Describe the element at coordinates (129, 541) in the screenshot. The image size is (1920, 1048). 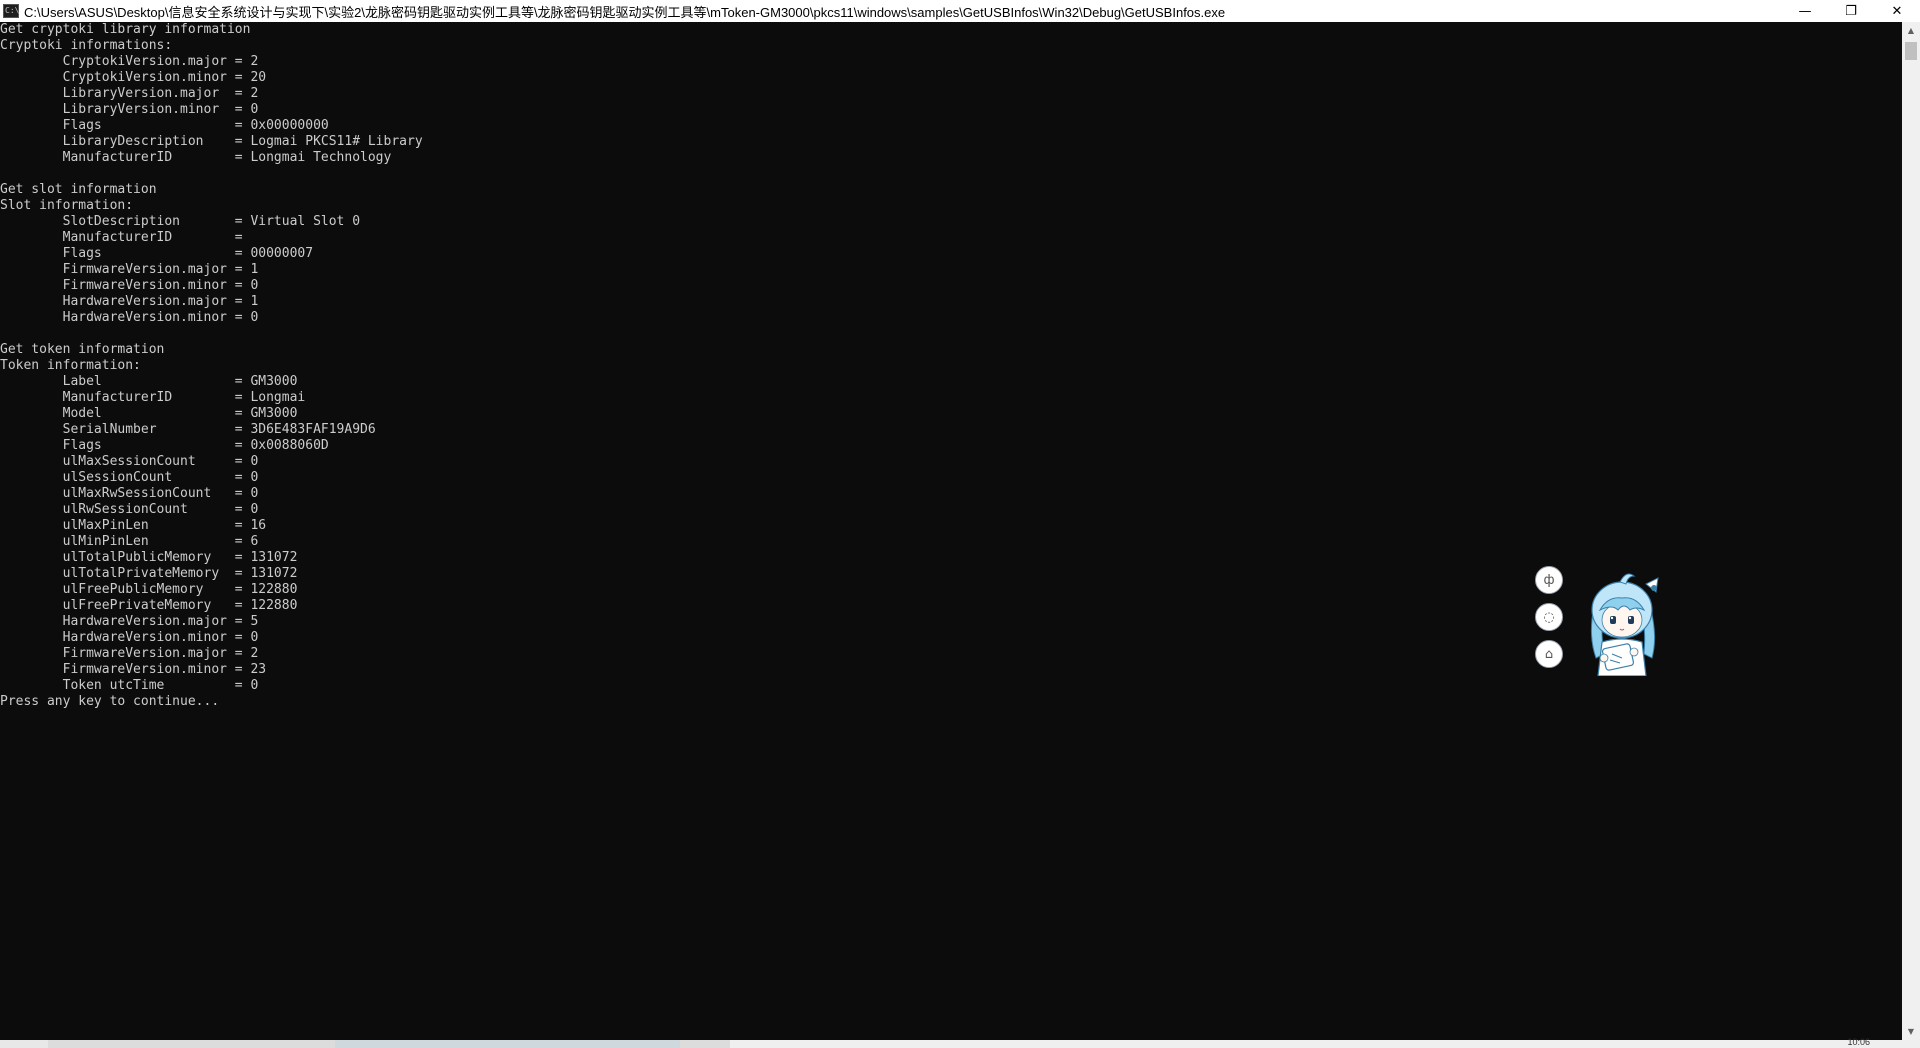
I see `console-line: ulMinPinLen = 6` at that location.